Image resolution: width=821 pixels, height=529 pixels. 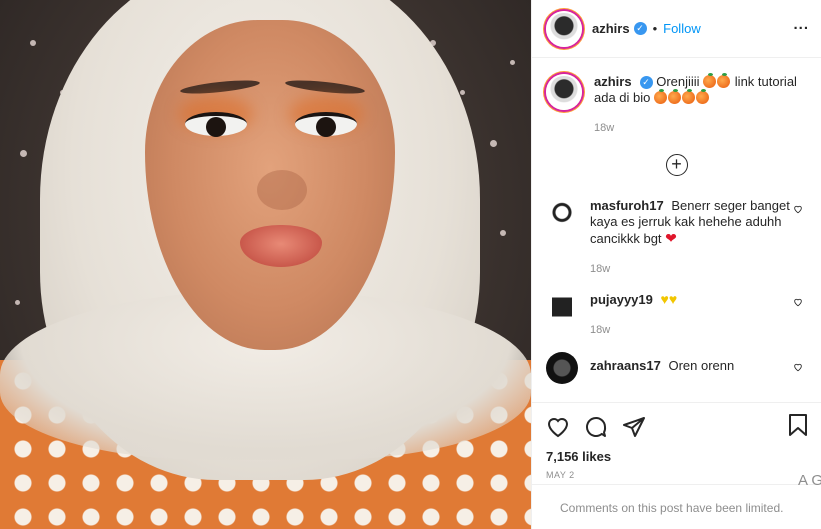 What do you see at coordinates (282, 190) in the screenshot?
I see `nose` at bounding box center [282, 190].